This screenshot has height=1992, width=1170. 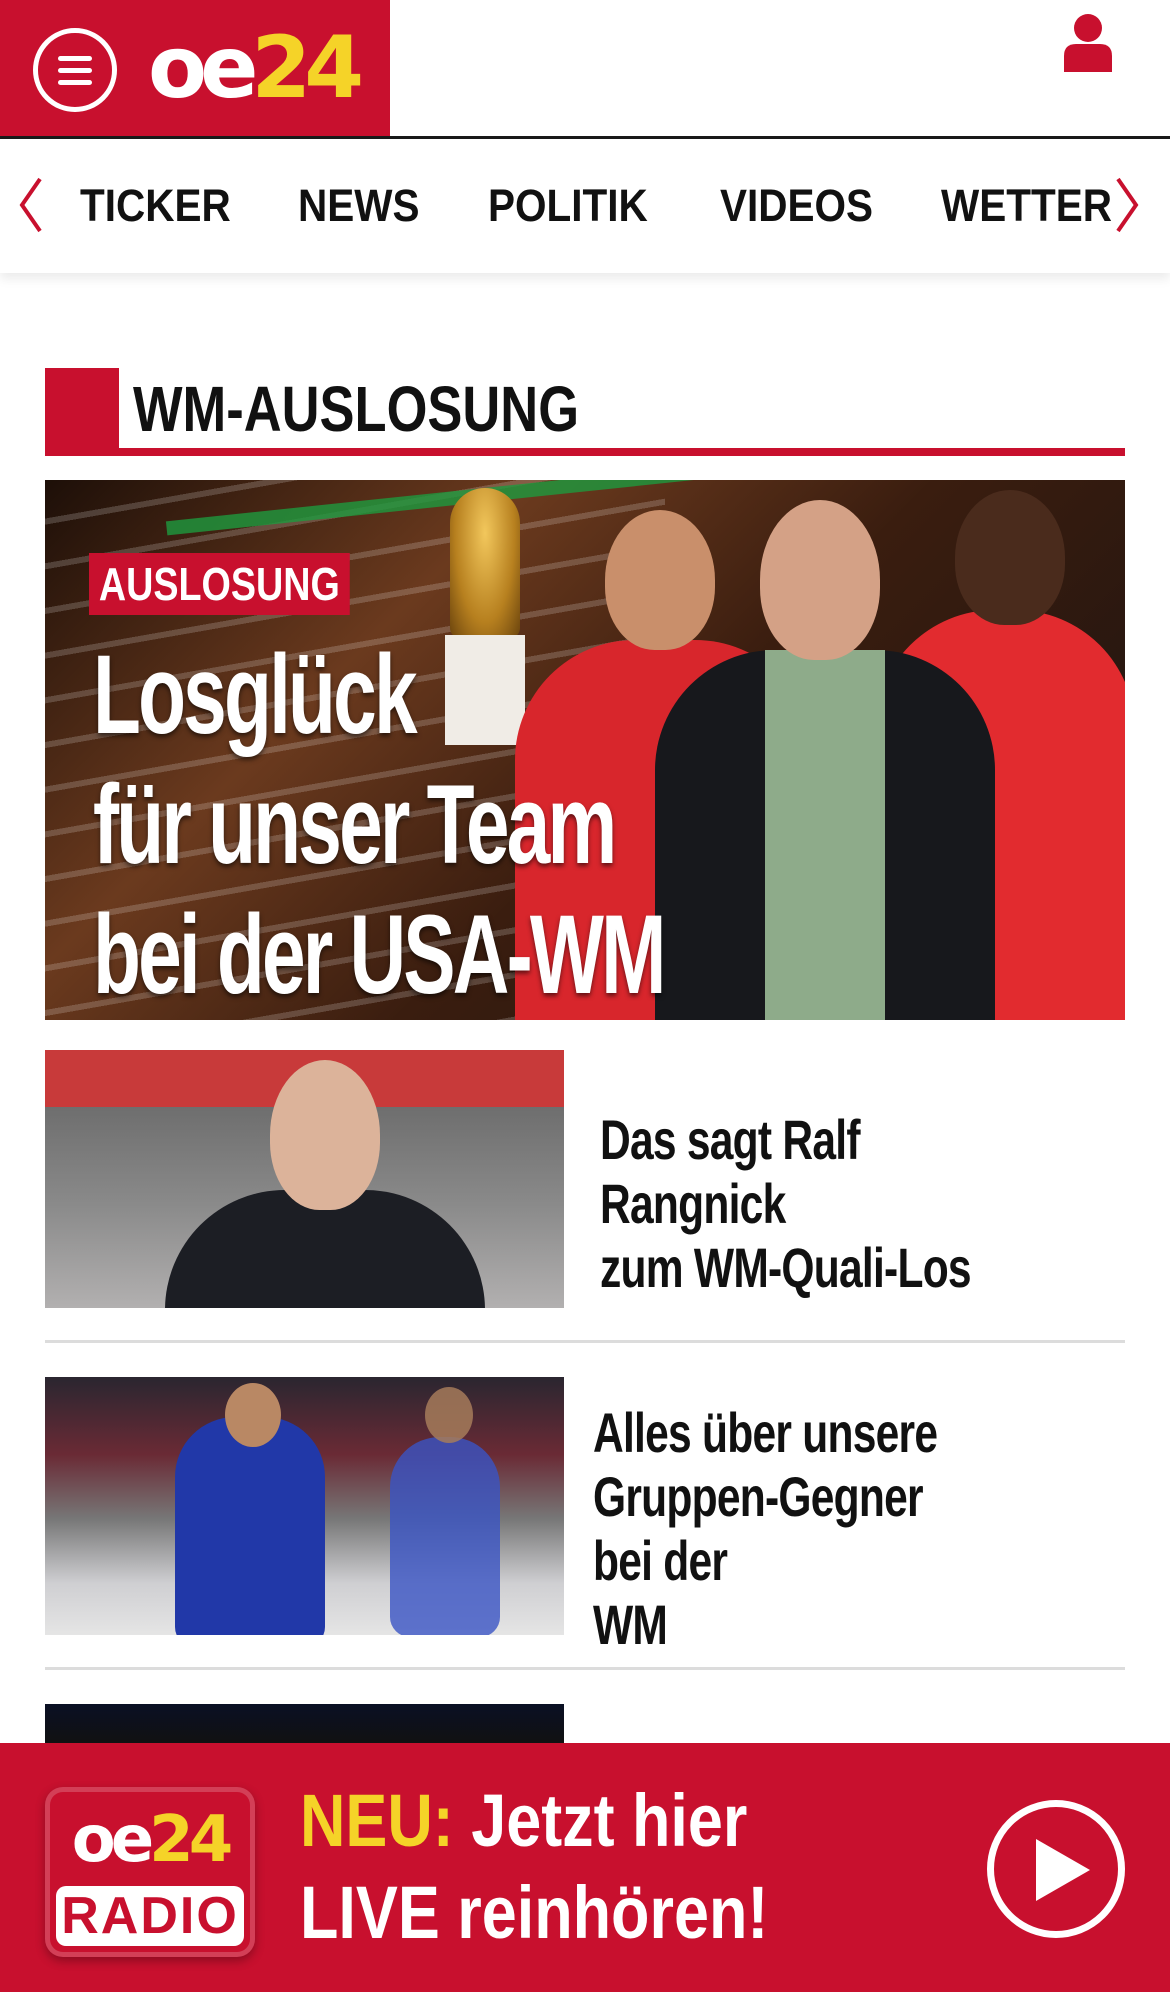 I want to click on article-headline: Das sagt Ralf Rangnick zum WM-Quali-Los, so click(x=799, y=1204).